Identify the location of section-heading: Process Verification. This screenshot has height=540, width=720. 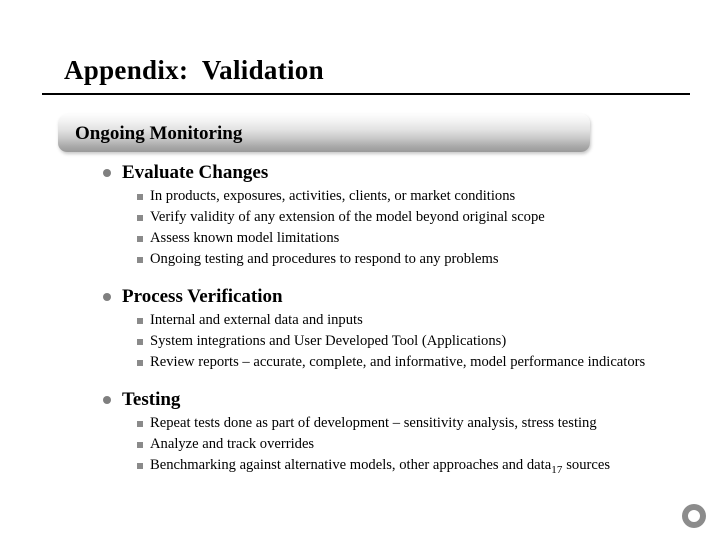
(360, 296).